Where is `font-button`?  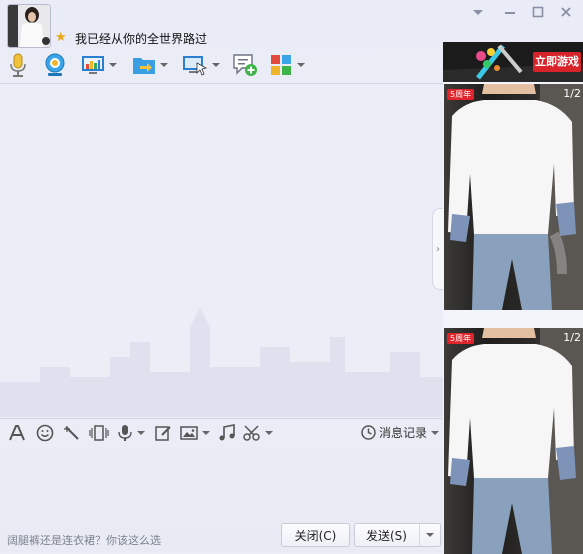 font-button is located at coordinates (17, 433).